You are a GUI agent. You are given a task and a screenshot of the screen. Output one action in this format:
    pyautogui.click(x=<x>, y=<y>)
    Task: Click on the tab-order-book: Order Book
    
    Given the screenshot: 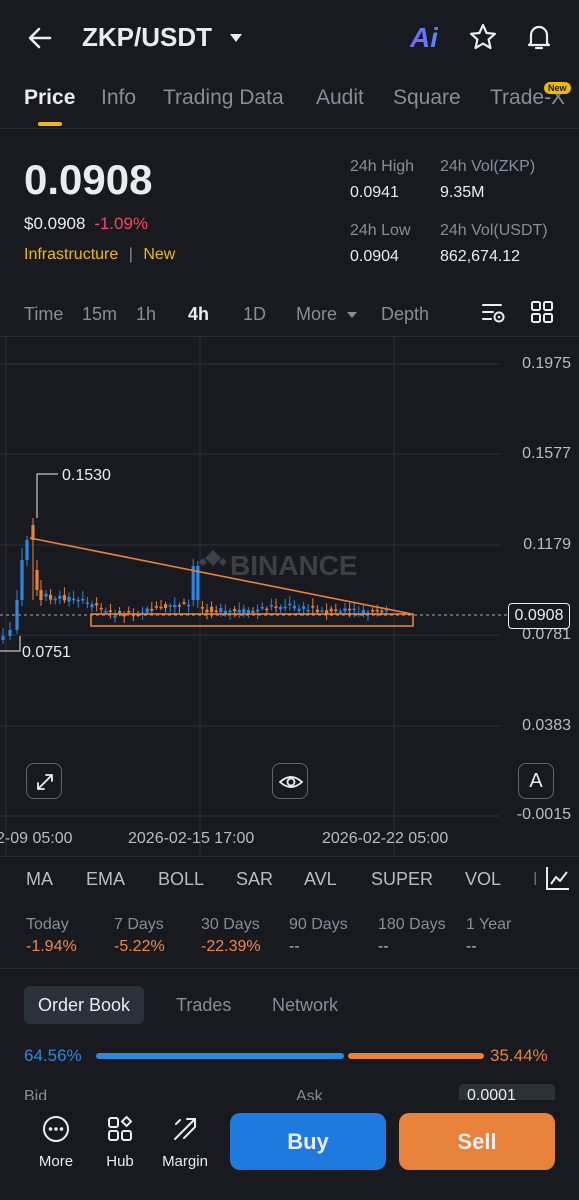 What is the action you would take?
    pyautogui.click(x=84, y=1005)
    